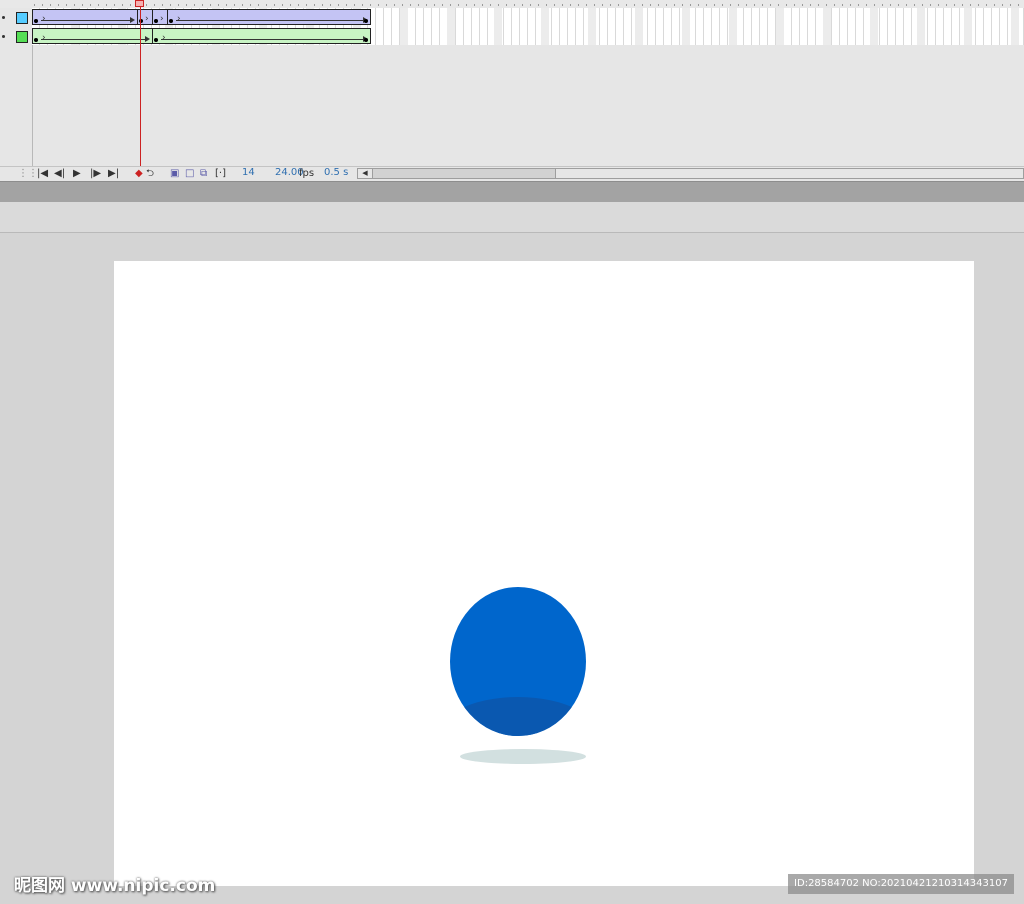 This screenshot has height=904, width=1024. I want to click on scrollbar-thumb, so click(464, 173).